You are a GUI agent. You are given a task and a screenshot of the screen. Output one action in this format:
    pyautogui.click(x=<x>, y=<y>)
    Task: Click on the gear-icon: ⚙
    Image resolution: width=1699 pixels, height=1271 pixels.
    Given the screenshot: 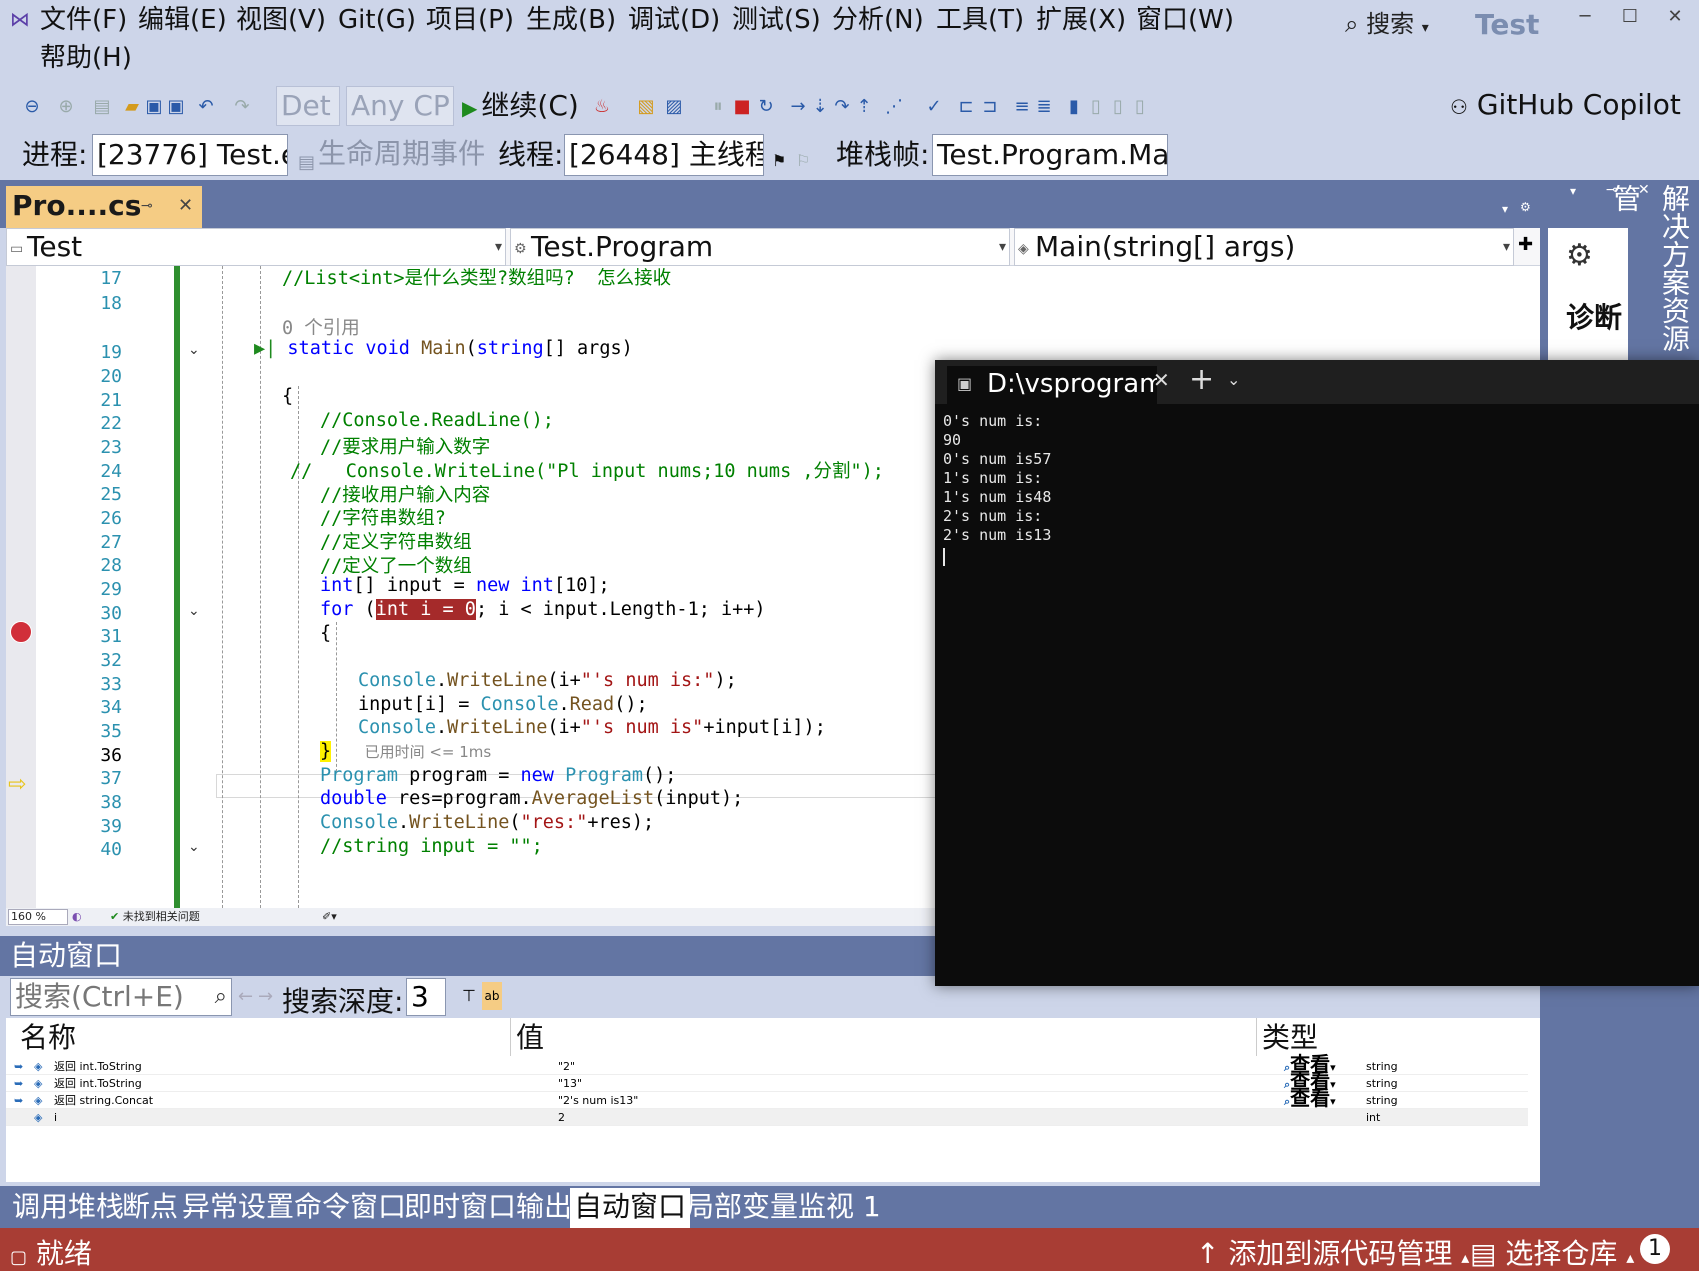 What is the action you would take?
    pyautogui.click(x=1579, y=255)
    